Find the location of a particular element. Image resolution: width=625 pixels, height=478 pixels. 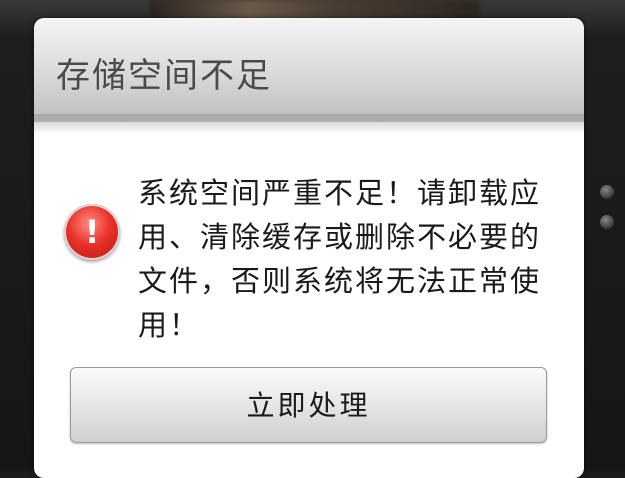

dialog-title: 存储空间不足 is located at coordinates (164, 76).